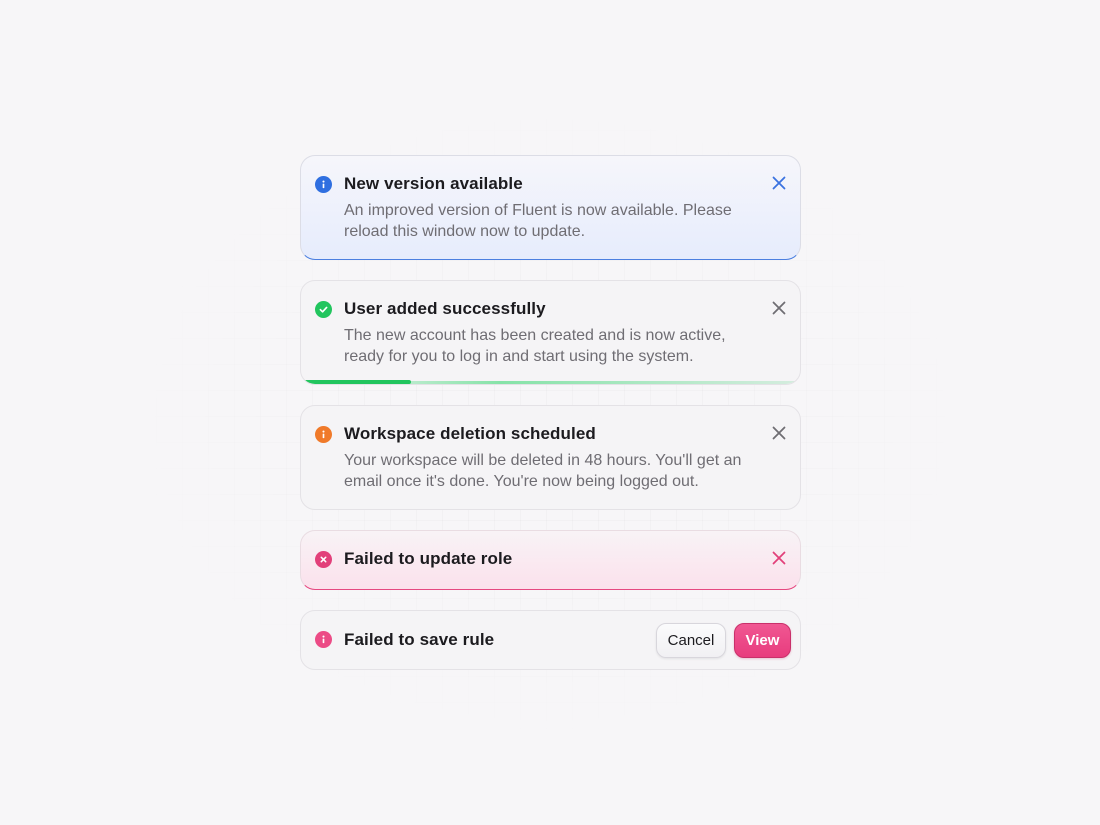 Image resolution: width=1100 pixels, height=825 pixels. I want to click on x-circle-icon, so click(323, 559).